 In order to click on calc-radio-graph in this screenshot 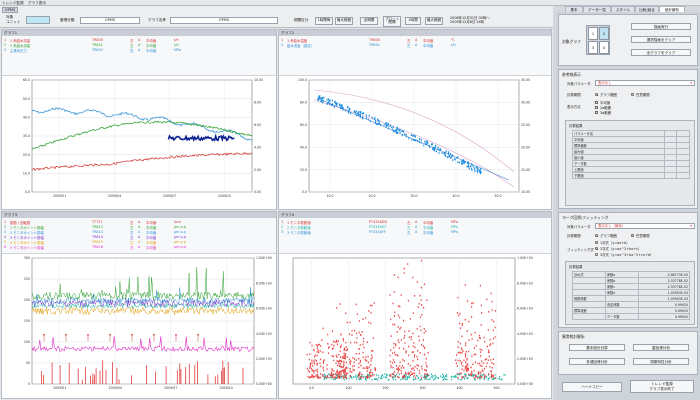, I will do `click(596, 94)`.